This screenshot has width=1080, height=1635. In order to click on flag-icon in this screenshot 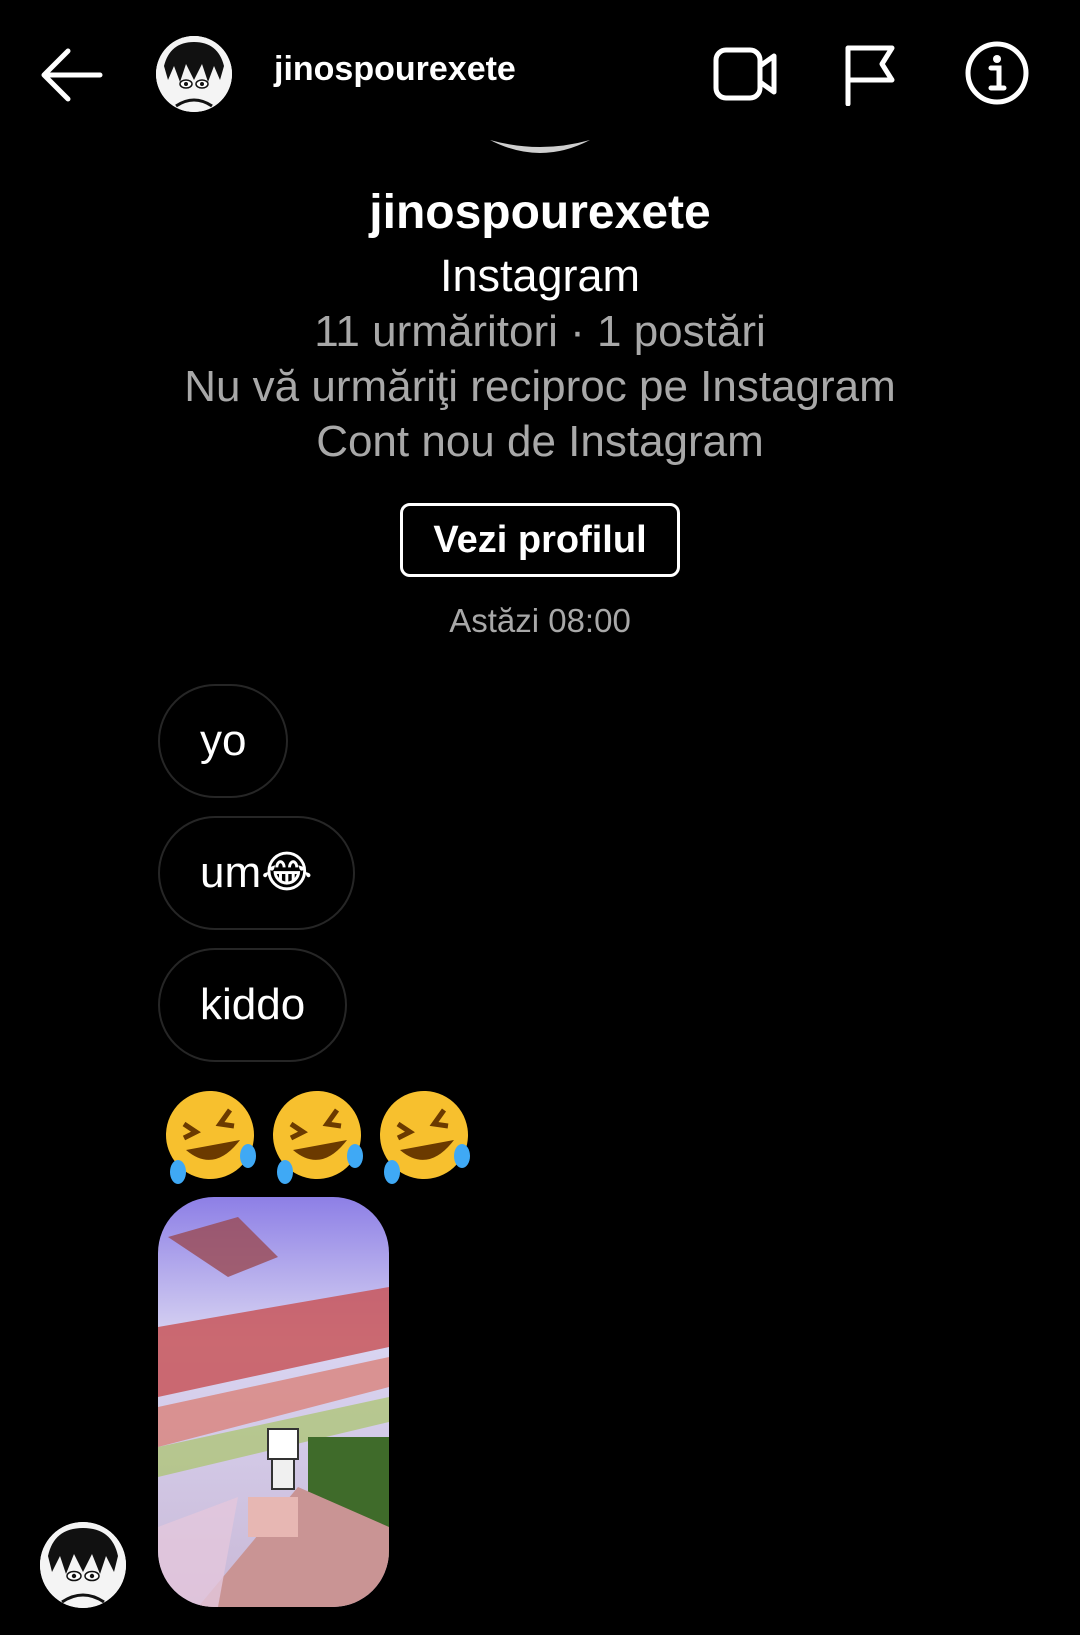, I will do `click(870, 75)`.